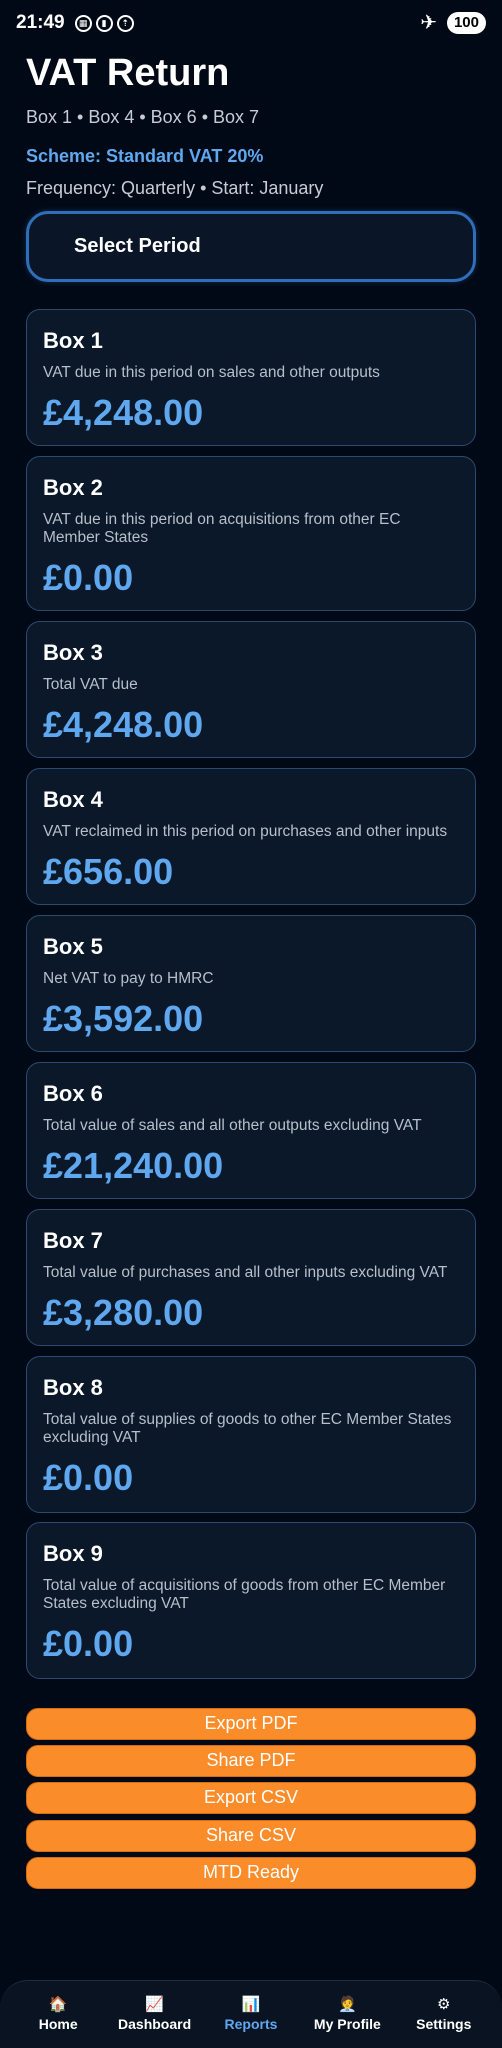  I want to click on nav-label: My Profile, so click(347, 2024).